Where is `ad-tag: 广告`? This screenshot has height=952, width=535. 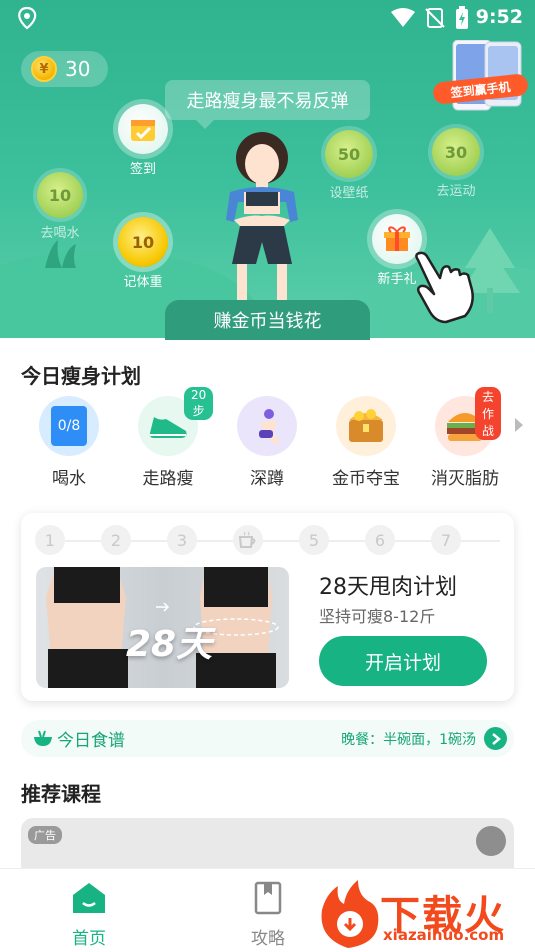 ad-tag: 广告 is located at coordinates (45, 835).